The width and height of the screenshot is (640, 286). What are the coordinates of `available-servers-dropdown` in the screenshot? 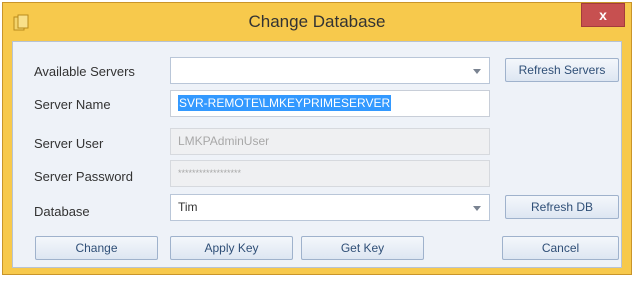 It's located at (330, 70).